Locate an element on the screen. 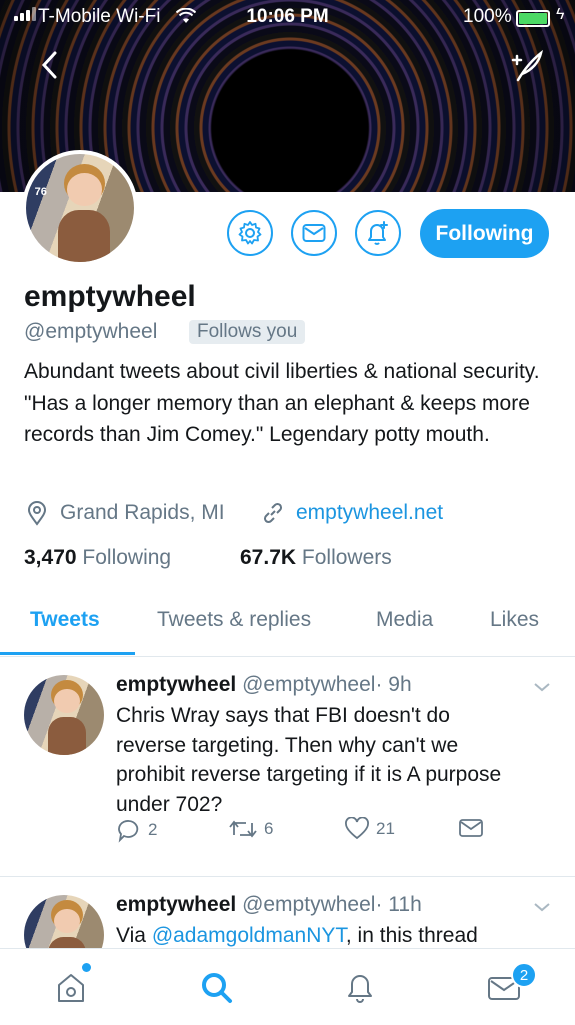  profile-website: emptywheel.net is located at coordinates (351, 513).